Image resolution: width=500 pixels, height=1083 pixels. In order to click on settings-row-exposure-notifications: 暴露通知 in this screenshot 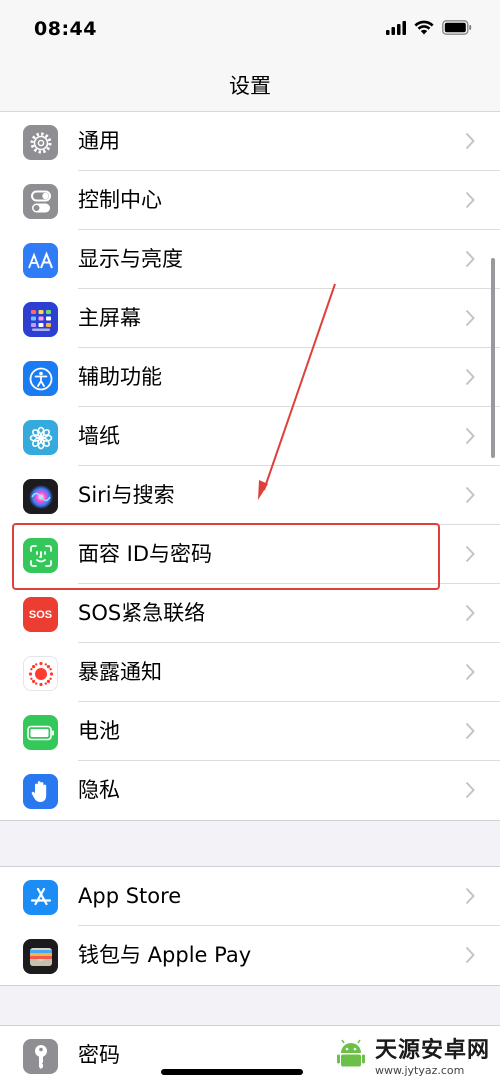, I will do `click(250, 672)`.